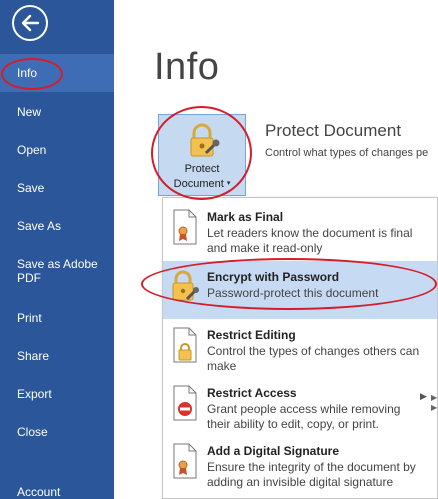  I want to click on nav-item-new: New, so click(57, 112).